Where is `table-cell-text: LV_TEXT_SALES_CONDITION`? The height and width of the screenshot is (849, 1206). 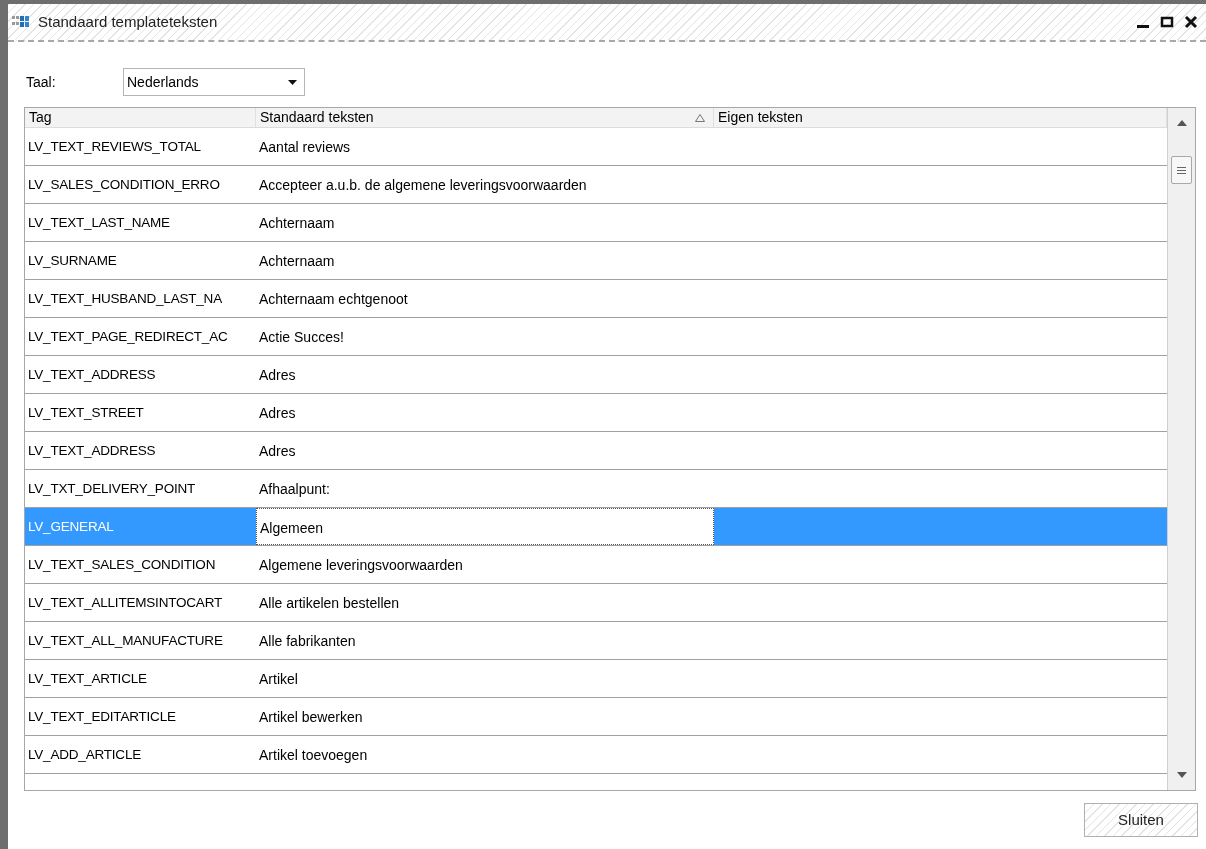
table-cell-text: LV_TEXT_SALES_CONDITION is located at coordinates (122, 565).